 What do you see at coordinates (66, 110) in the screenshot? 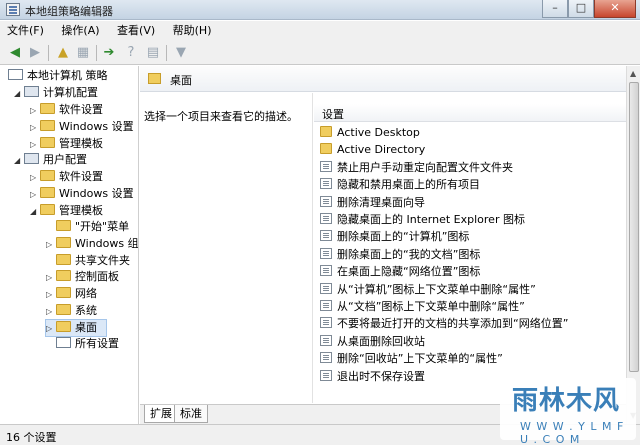
I see `tree-cc-software: ▷ 软件设置` at bounding box center [66, 110].